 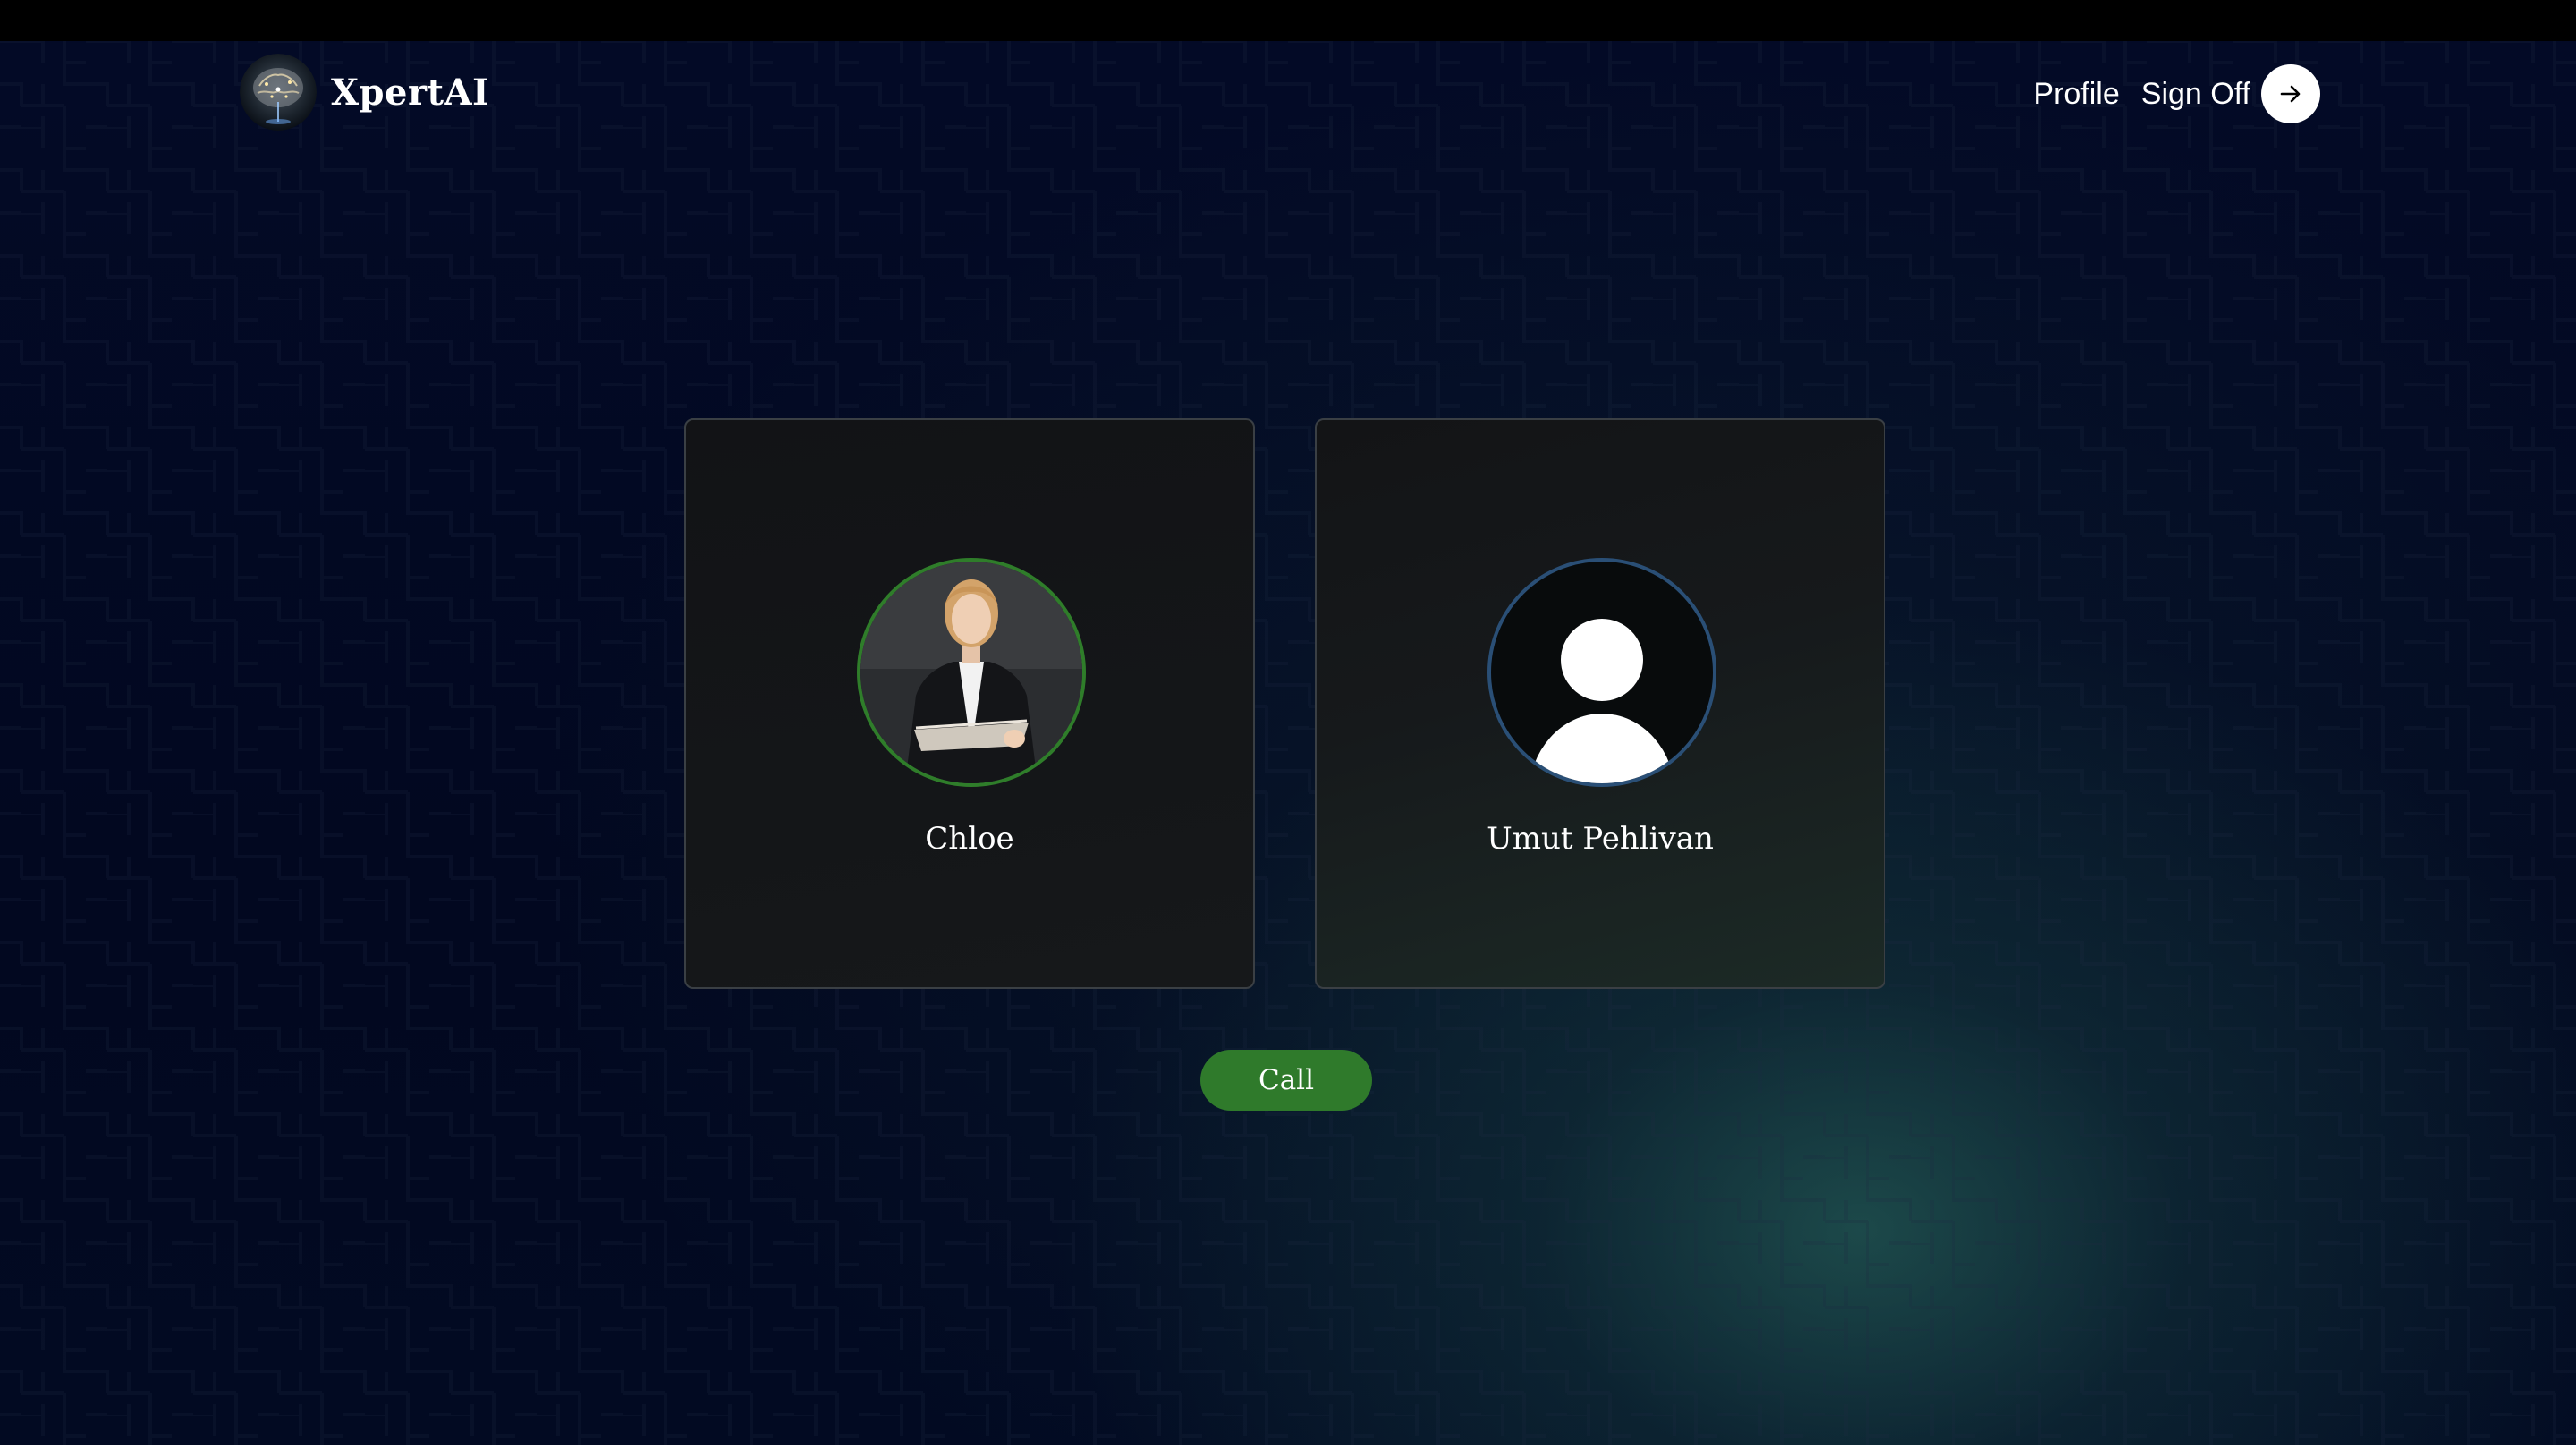 I want to click on top-nav: Profile Sign Off, so click(x=2176, y=93).